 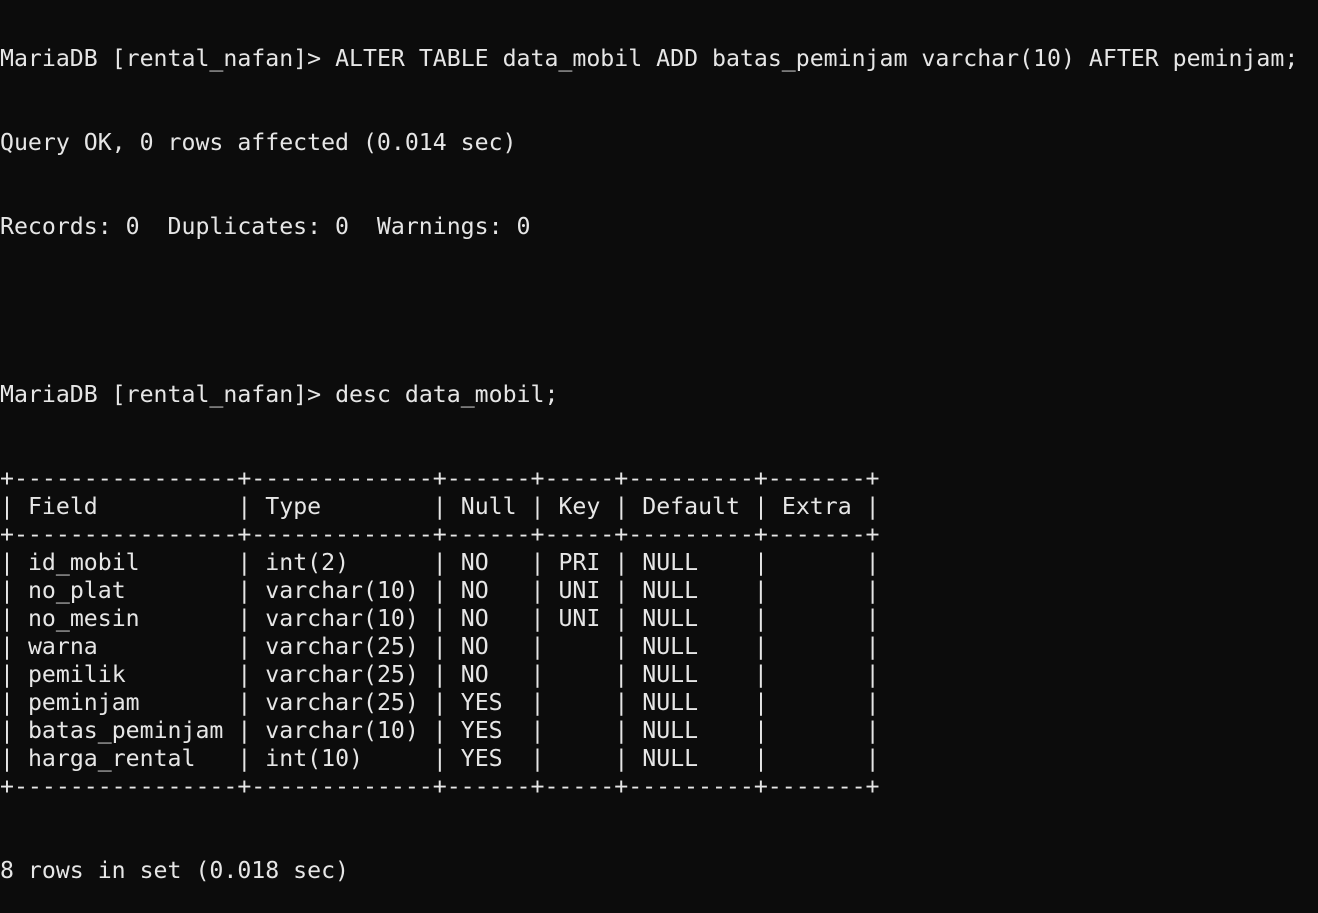 I want to click on table-cell: no_mesin, so click(x=83, y=618).